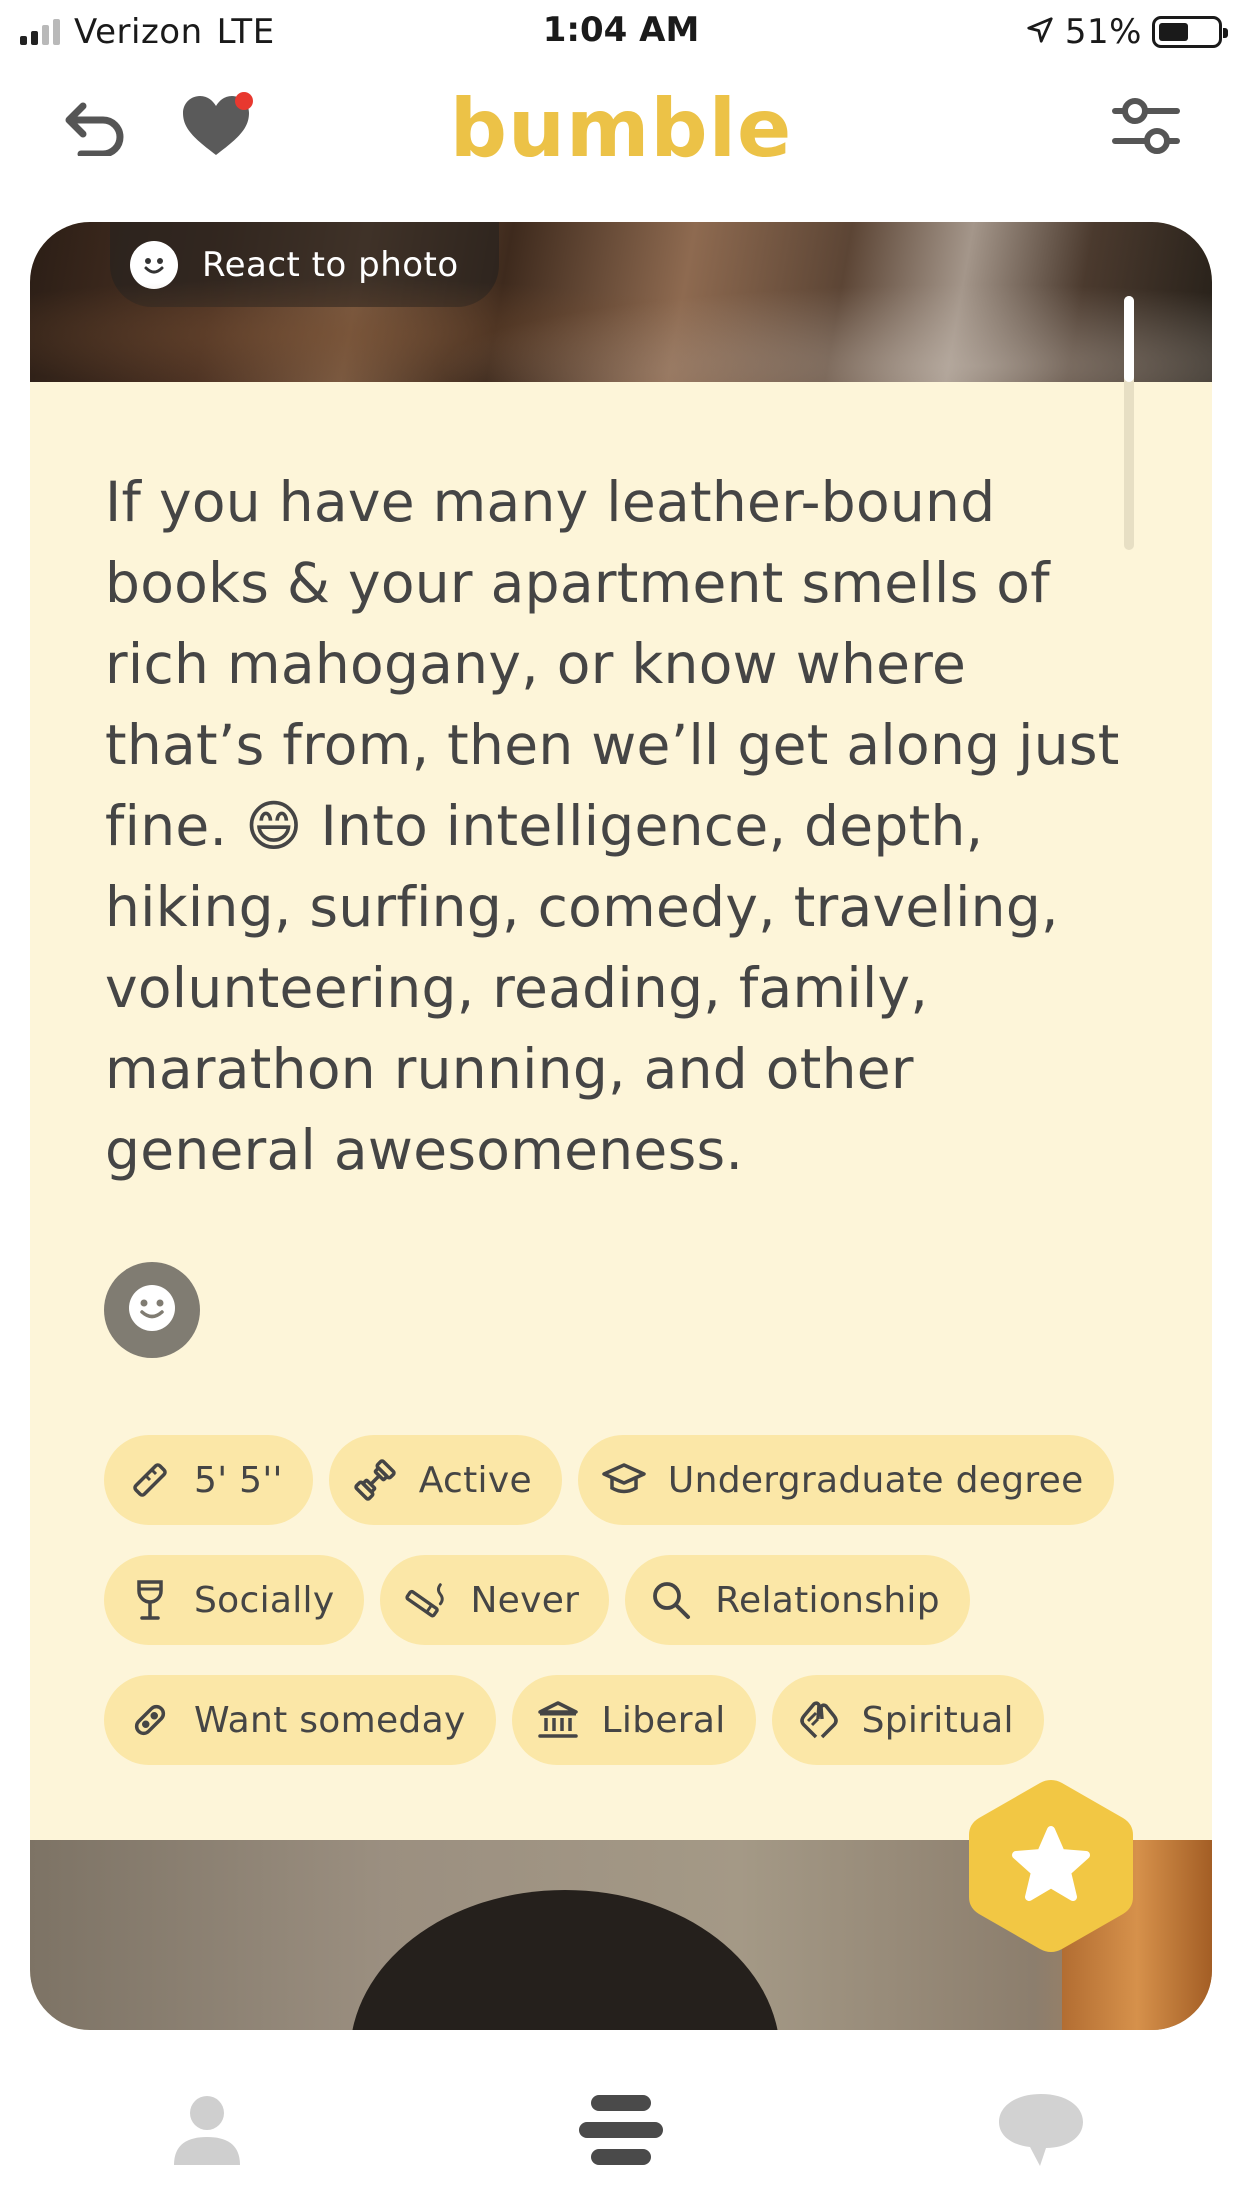 This screenshot has width=1242, height=2208. I want to click on badge-label: 5' 5'', so click(238, 1480).